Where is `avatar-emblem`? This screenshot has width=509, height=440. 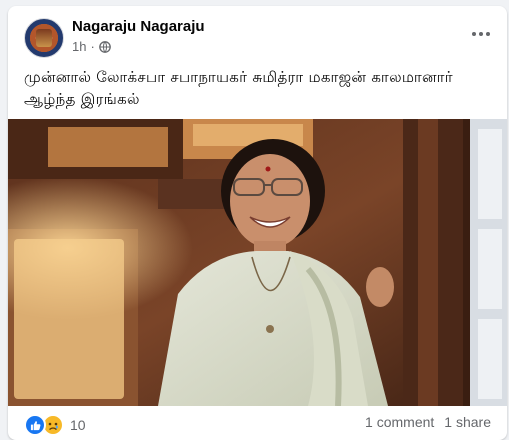
avatar-emblem is located at coordinates (44, 38).